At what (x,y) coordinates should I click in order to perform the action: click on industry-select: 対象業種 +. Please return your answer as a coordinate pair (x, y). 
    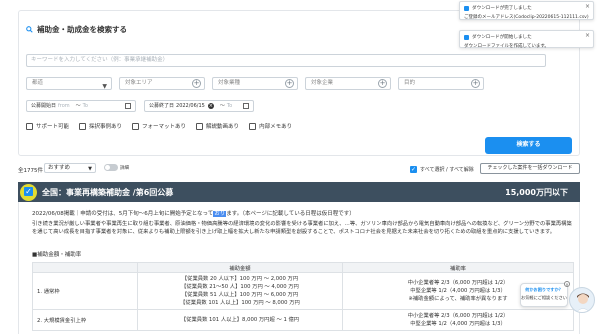
    Looking at the image, I should click on (255, 83).